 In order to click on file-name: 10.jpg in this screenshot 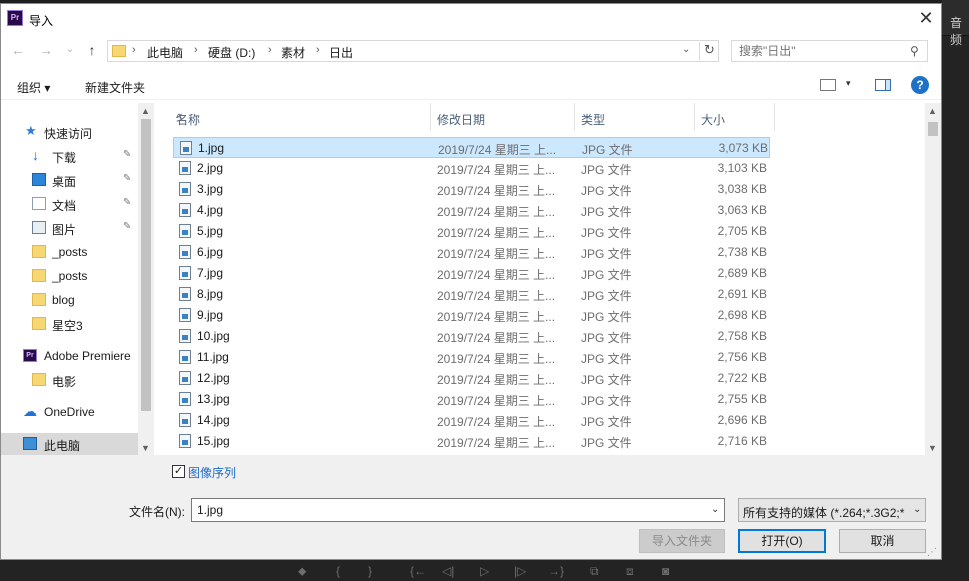, I will do `click(213, 336)`.